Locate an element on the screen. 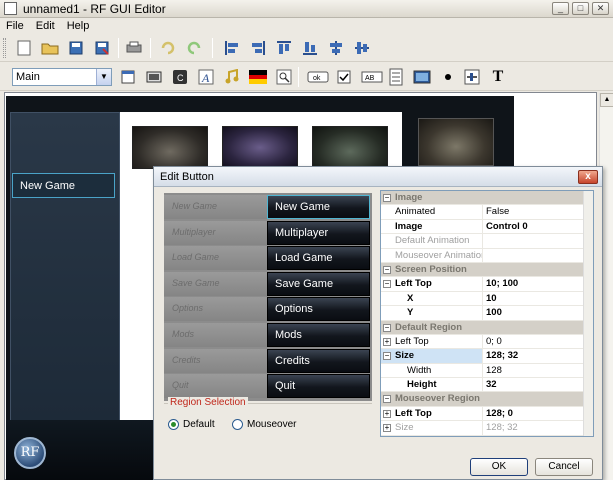  property-row: Mouseover Animation is located at coordinates (487, 255).